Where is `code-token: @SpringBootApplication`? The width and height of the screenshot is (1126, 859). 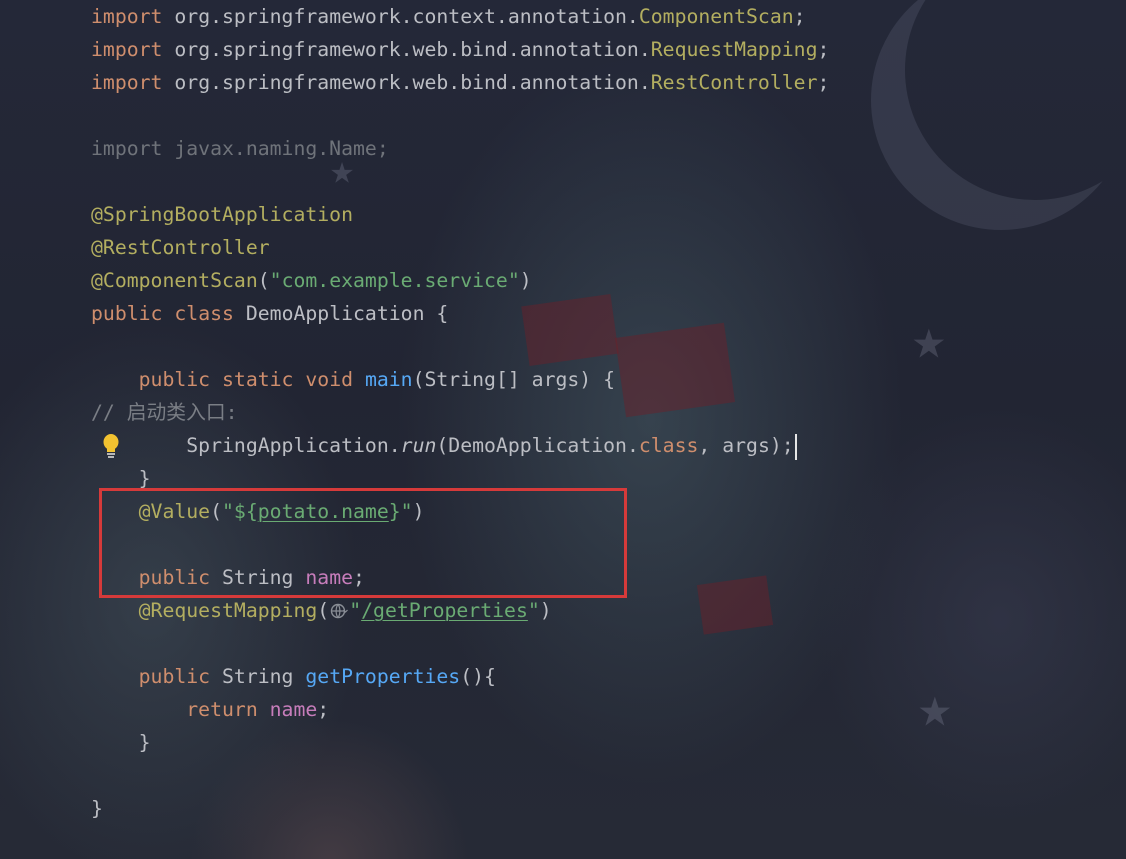 code-token: @SpringBootApplication is located at coordinates (222, 214).